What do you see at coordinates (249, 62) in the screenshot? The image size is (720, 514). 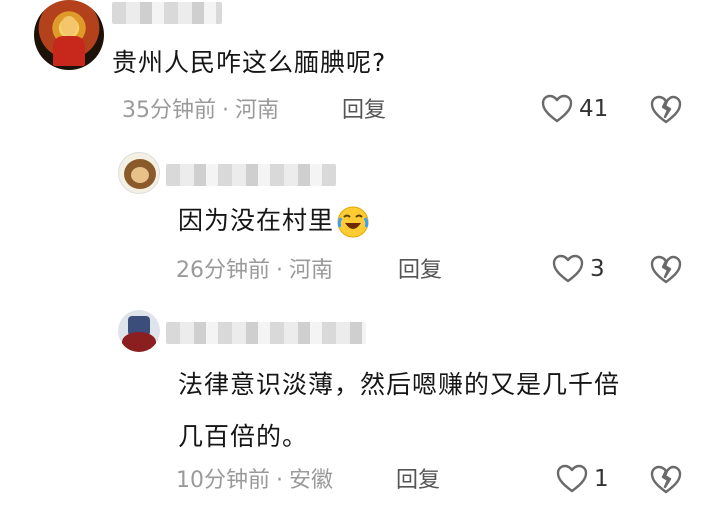 I see `comment-text: 贵州人民咋这么腼腆呢?` at bounding box center [249, 62].